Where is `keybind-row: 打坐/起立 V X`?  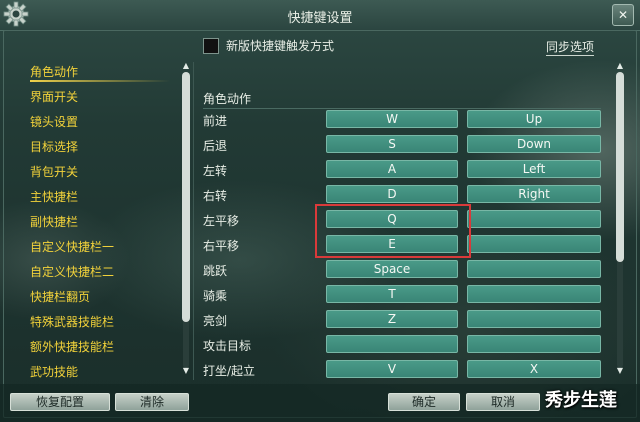
keybind-row: 打坐/起立 V X is located at coordinates (403, 369).